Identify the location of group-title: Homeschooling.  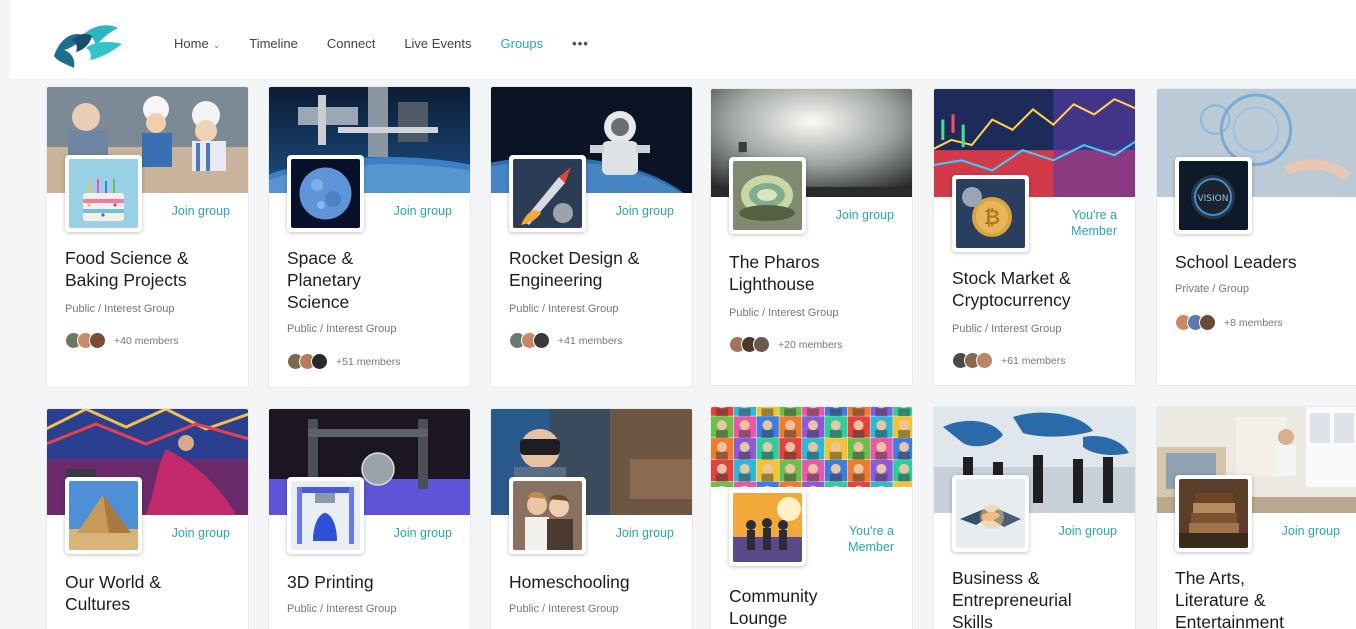
(594, 582).